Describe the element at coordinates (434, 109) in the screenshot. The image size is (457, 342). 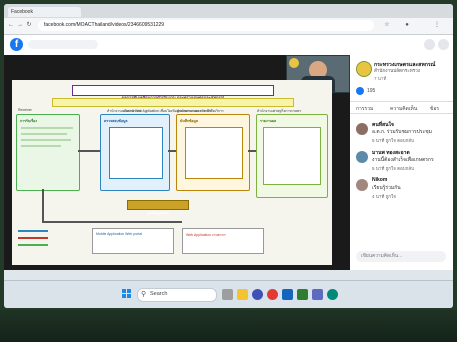
I see `tab-other: ข้อร` at that location.